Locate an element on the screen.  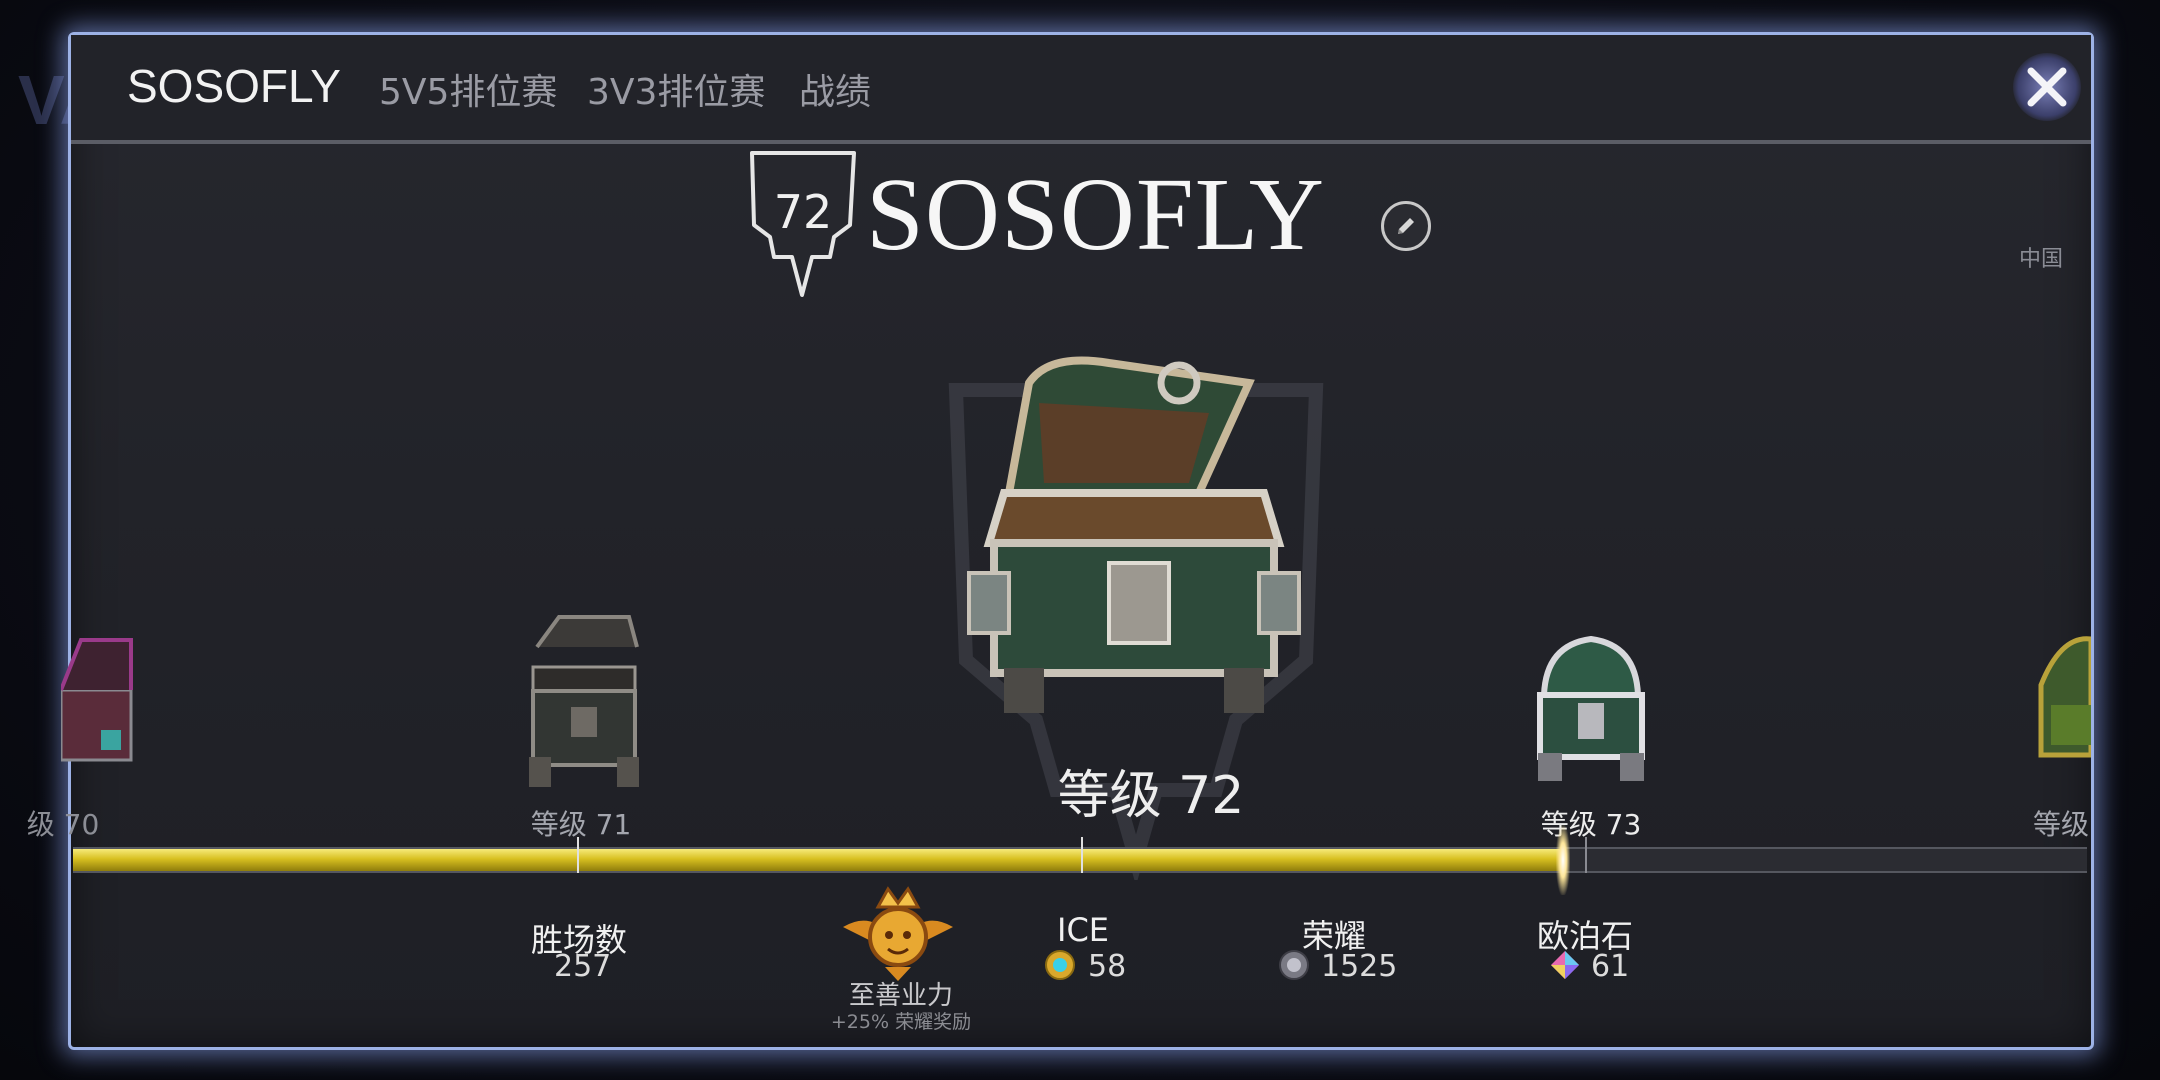
tab-3v3-ranked: 3V3排位赛 is located at coordinates (676, 89).